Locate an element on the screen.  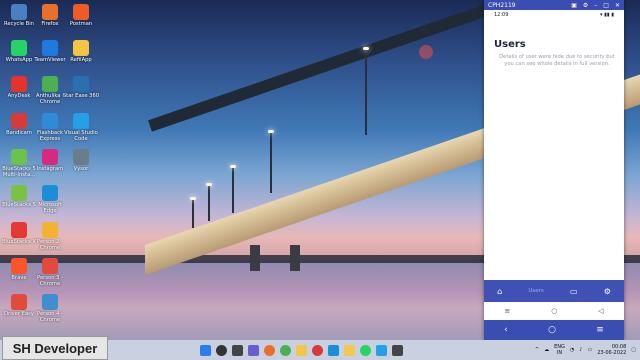
search-icon is located at coordinates (221, 350).